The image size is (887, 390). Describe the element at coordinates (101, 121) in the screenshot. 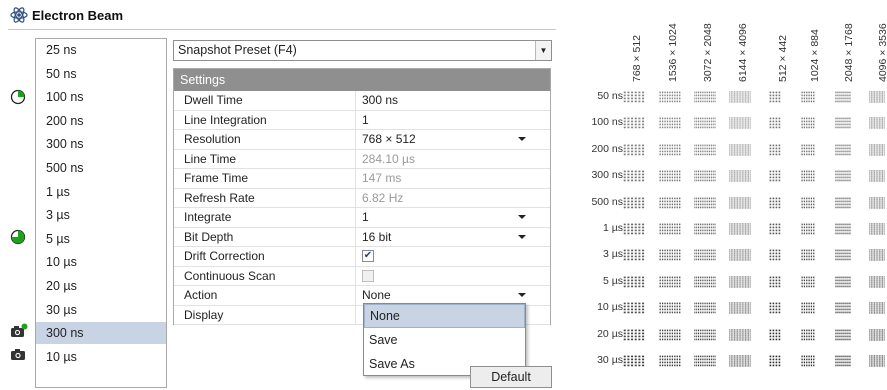

I see `time-list-item: 200 ns` at that location.